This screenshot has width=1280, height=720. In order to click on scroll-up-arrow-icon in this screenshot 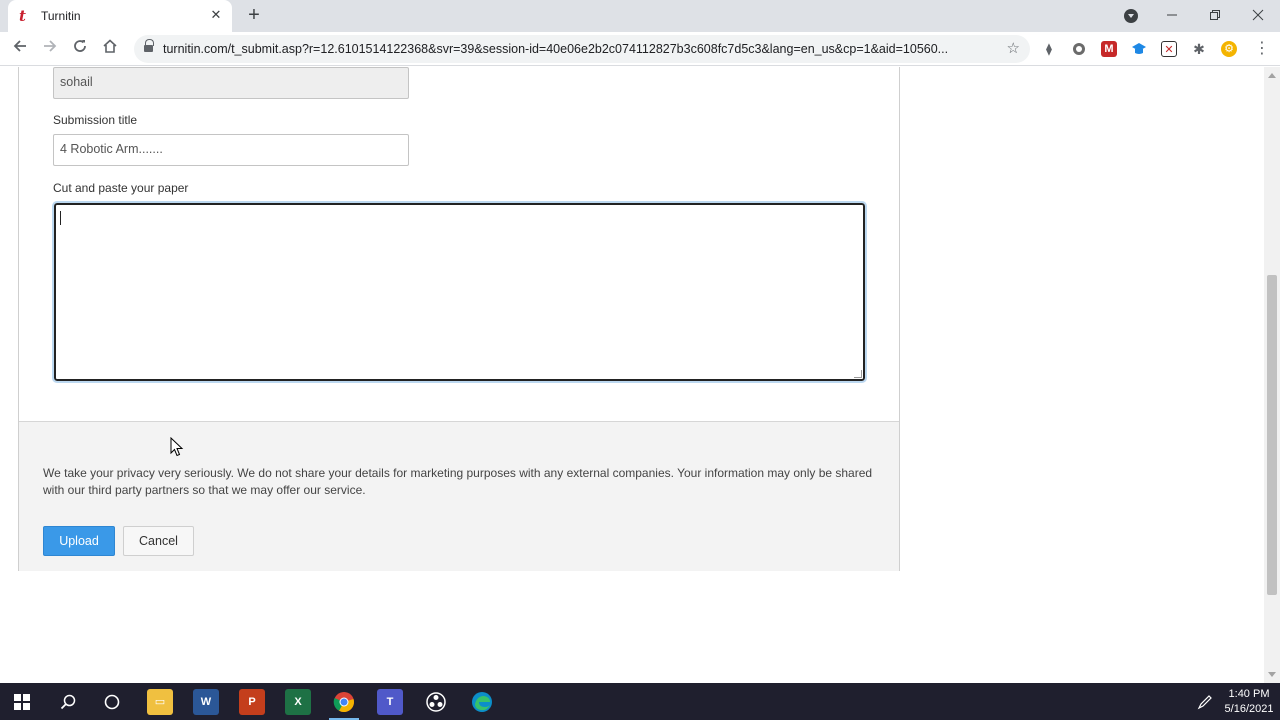, I will do `click(1272, 75)`.